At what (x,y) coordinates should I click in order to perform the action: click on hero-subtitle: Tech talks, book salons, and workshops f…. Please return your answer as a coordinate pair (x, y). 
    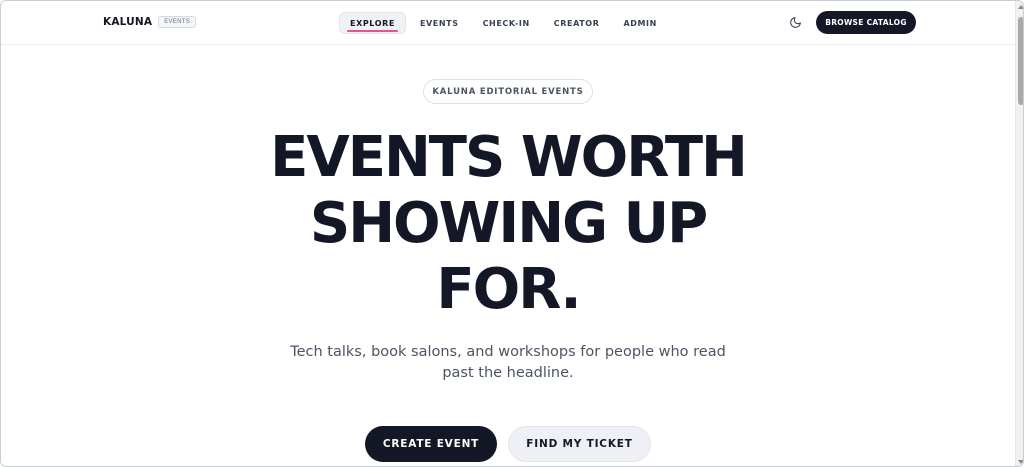
    Looking at the image, I should click on (508, 363).